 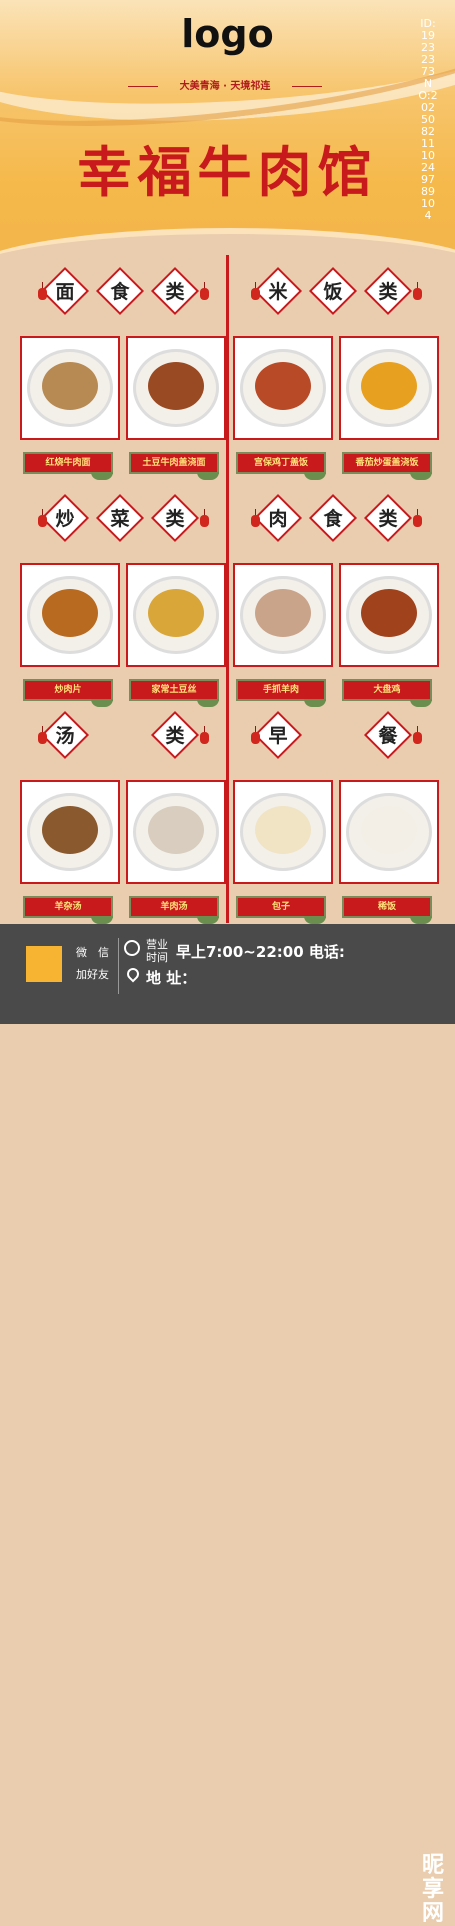 I want to click on qr-code, so click(x=44, y=964).